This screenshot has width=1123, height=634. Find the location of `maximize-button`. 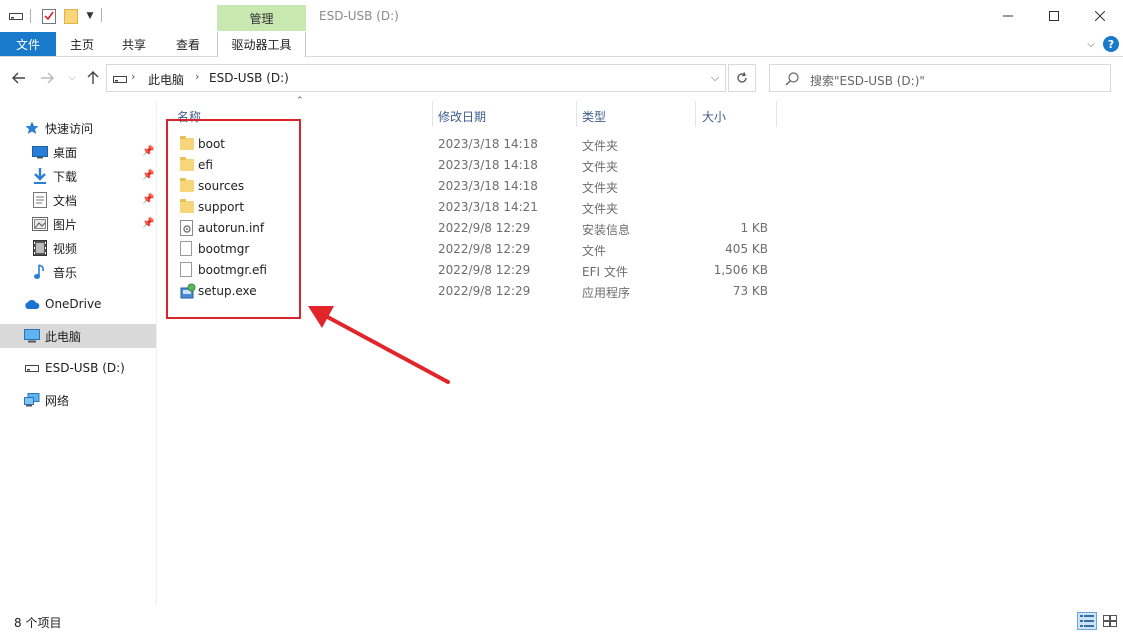

maximize-button is located at coordinates (1054, 16).